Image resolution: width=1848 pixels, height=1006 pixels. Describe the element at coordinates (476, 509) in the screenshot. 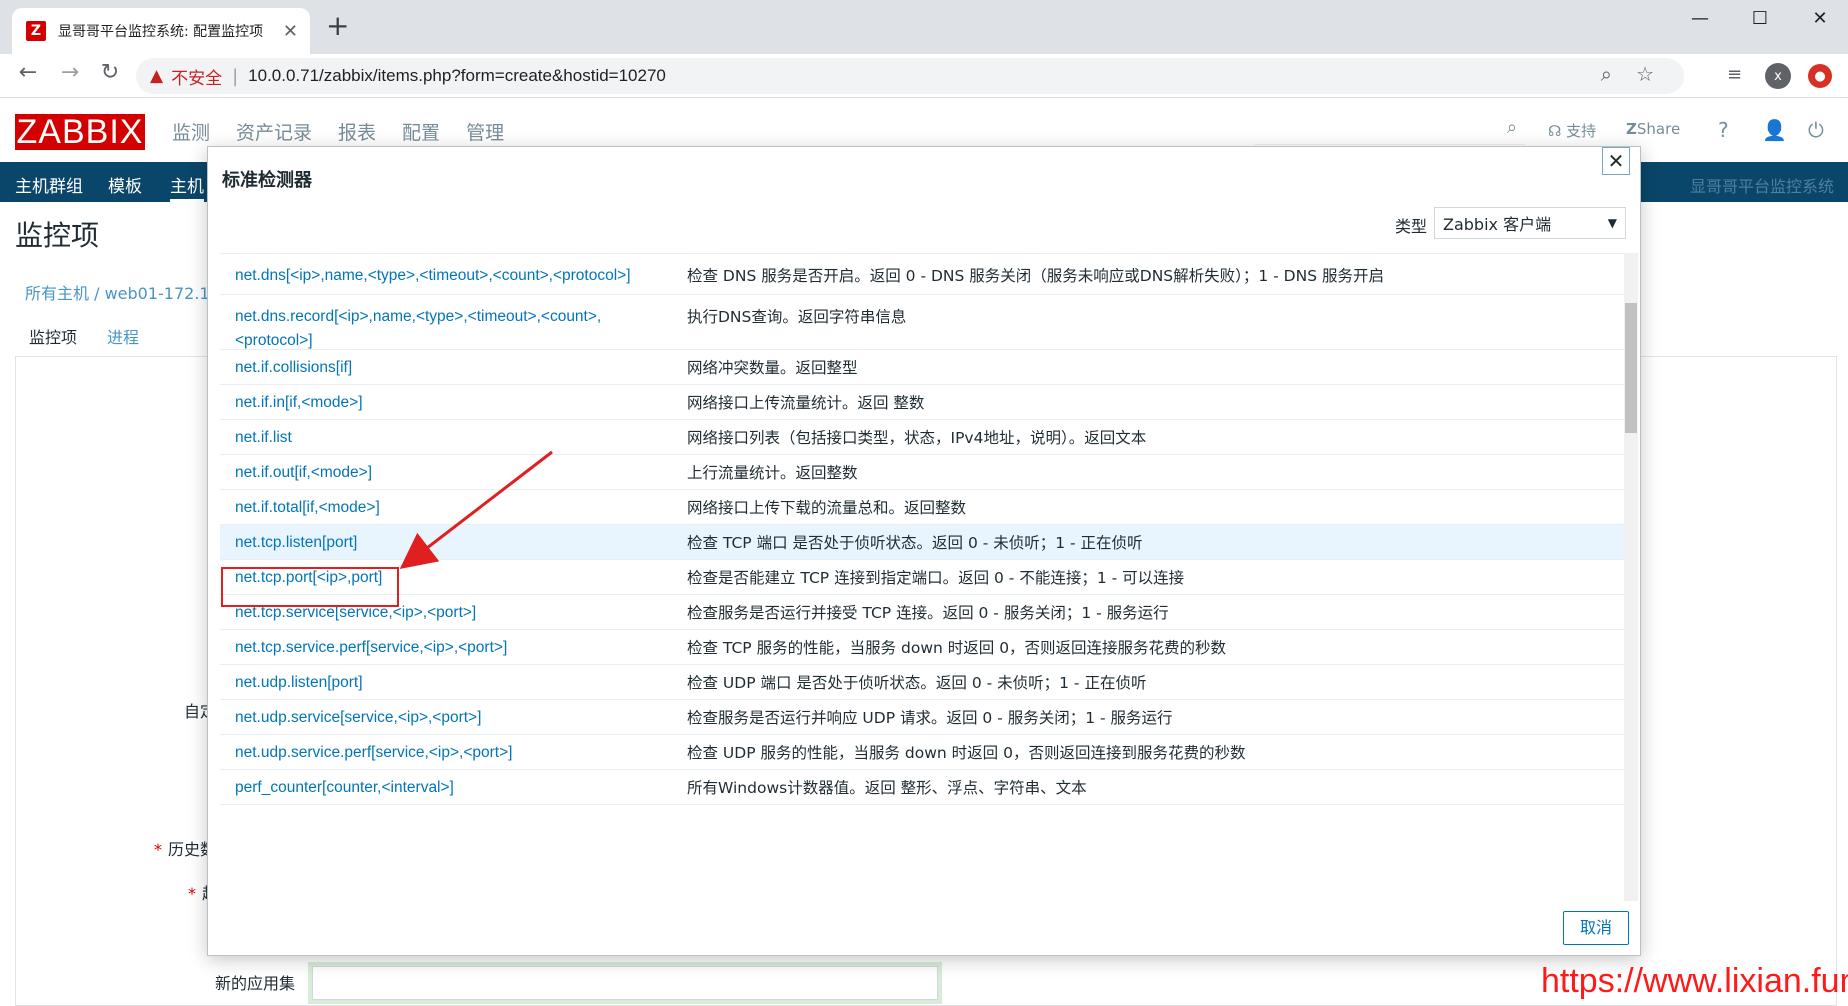

I see `annotation-arrow` at that location.